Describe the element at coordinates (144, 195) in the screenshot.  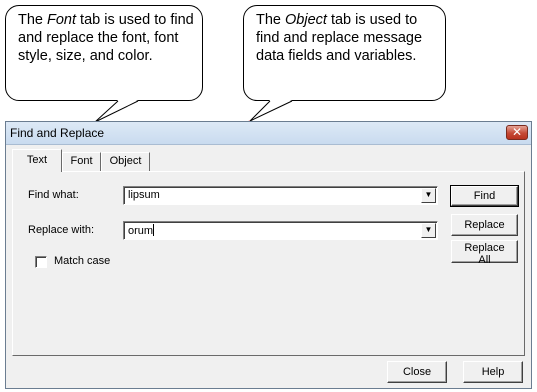
I see `find-what-value: lipsum` at that location.